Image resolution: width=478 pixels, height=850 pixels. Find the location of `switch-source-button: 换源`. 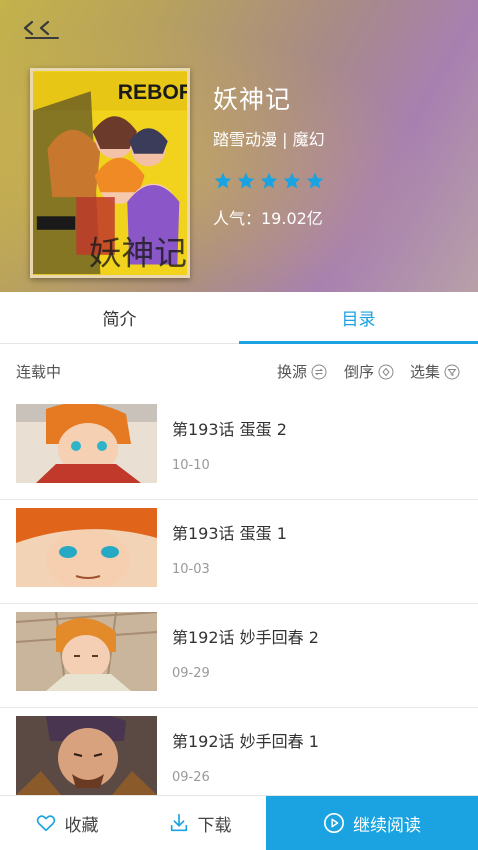

switch-source-button: 换源 is located at coordinates (302, 371).